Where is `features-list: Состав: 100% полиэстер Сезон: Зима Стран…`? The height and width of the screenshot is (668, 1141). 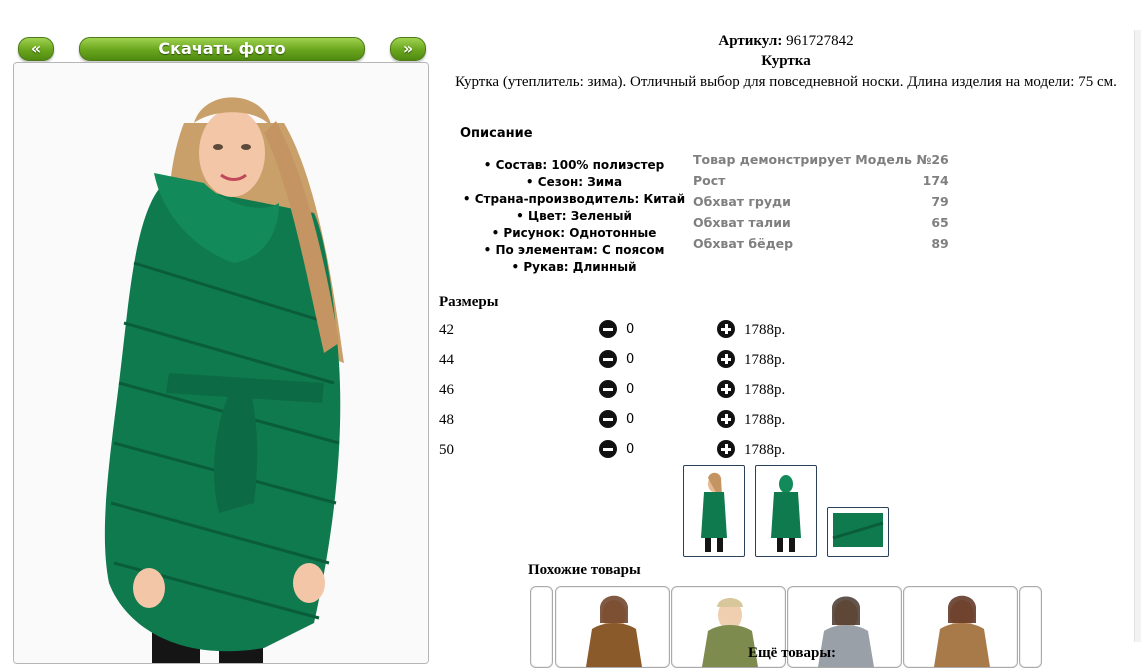 features-list: Состав: 100% полиэстер Сезон: Зима Стран… is located at coordinates (574, 216).